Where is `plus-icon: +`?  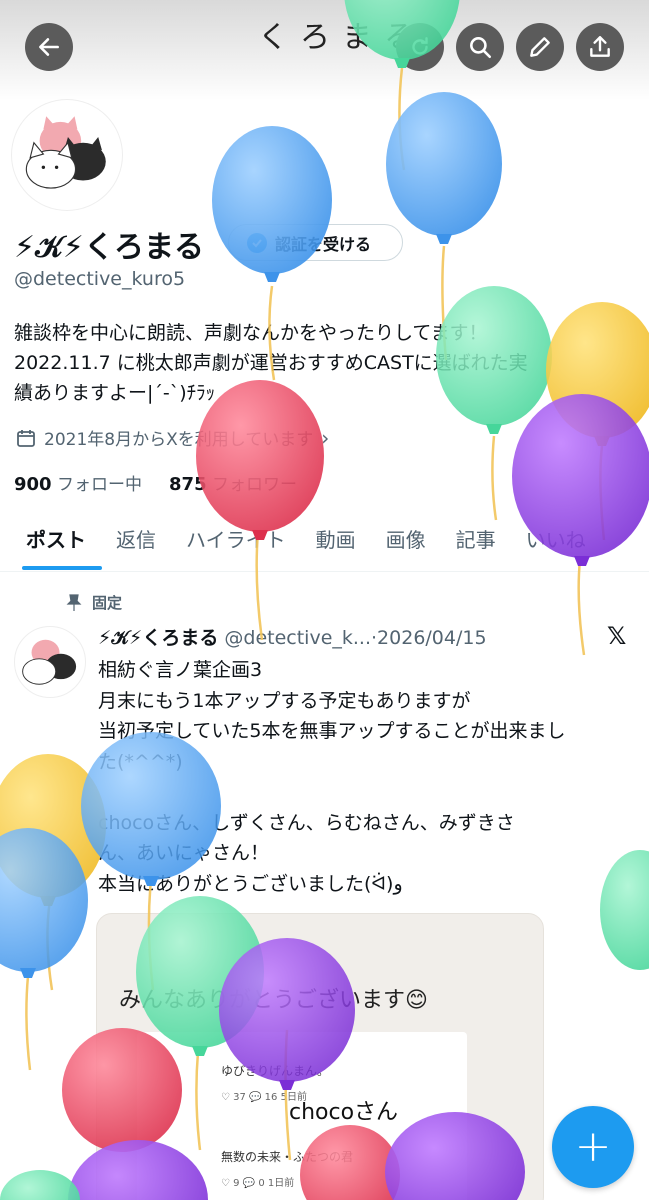
plus-icon: + is located at coordinates (593, 1146).